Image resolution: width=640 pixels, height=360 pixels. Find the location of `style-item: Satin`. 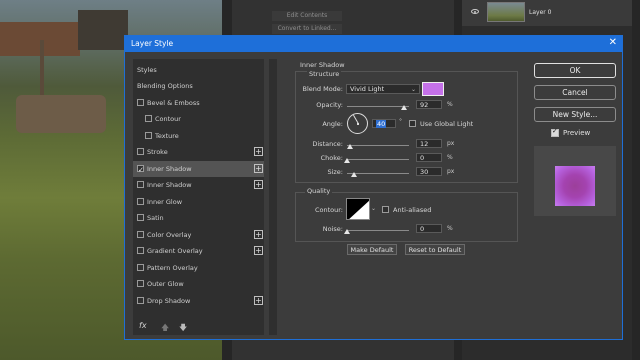

style-item: Satin is located at coordinates (198, 218).